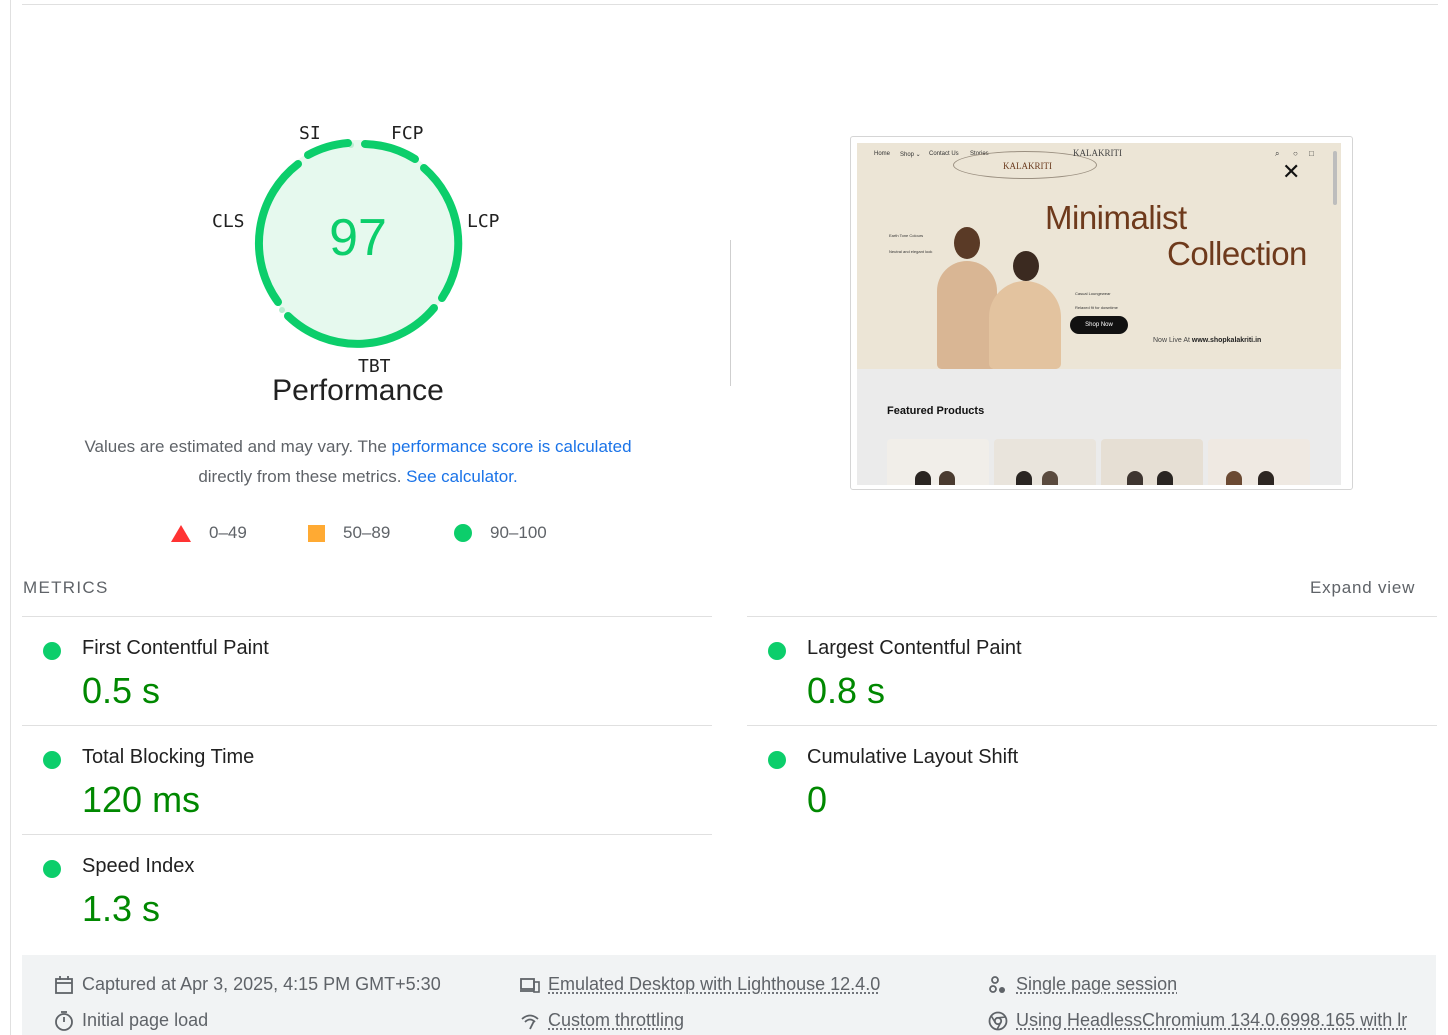  I want to click on metric-name: First Contentful Paint, so click(175, 648).